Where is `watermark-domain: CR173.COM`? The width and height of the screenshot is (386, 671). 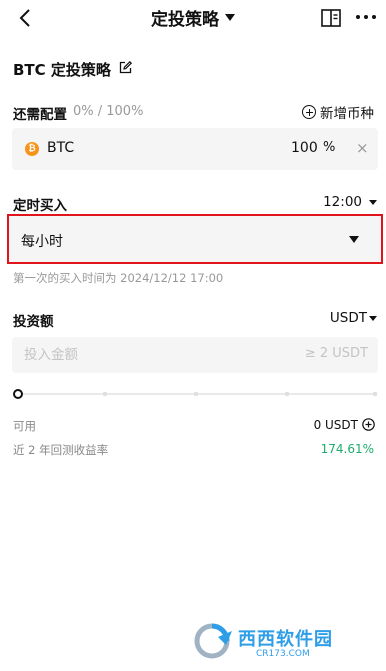 watermark-domain: CR173.COM is located at coordinates (283, 654).